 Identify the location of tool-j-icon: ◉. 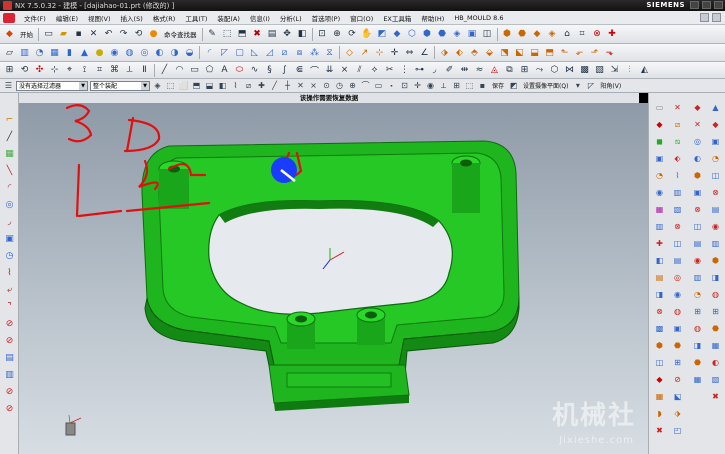
(697, 260).